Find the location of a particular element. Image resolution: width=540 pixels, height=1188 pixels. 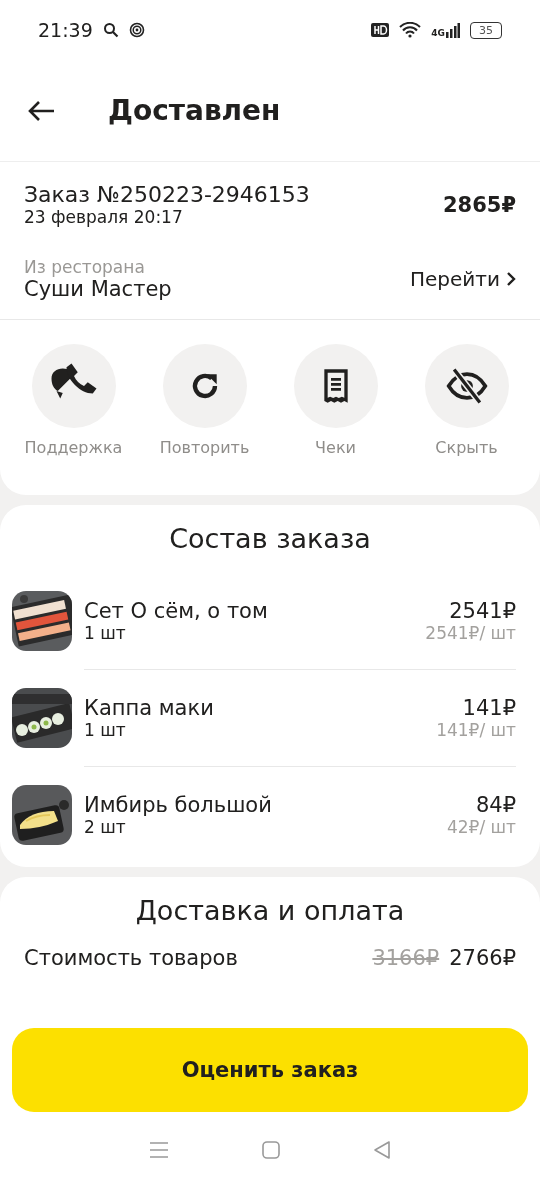

action-label: Поддержка is located at coordinates (73, 447).